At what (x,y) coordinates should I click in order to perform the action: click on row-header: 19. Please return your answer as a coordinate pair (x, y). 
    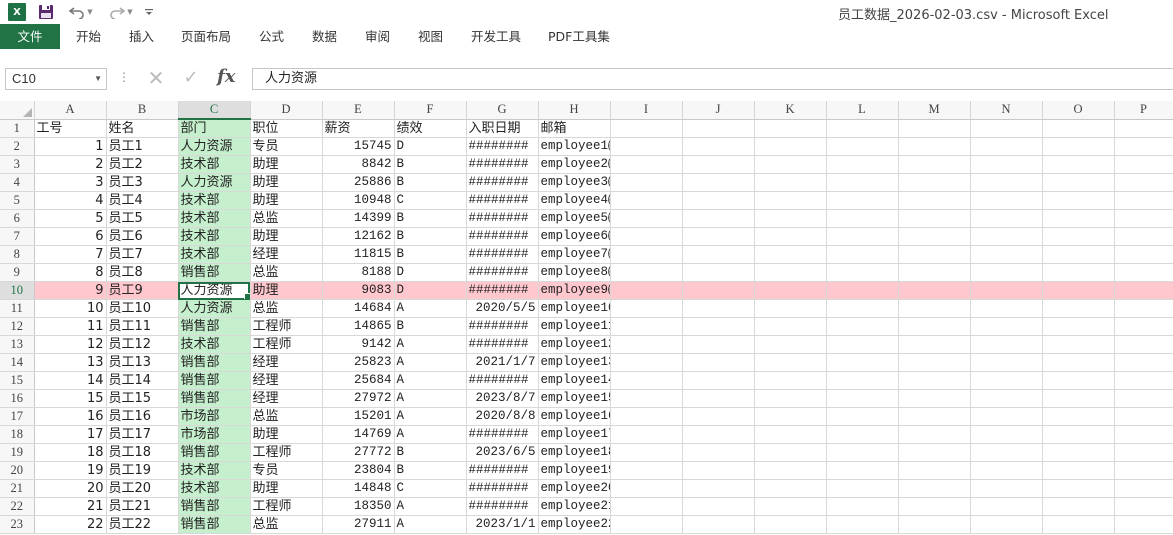
    Looking at the image, I should click on (17, 452).